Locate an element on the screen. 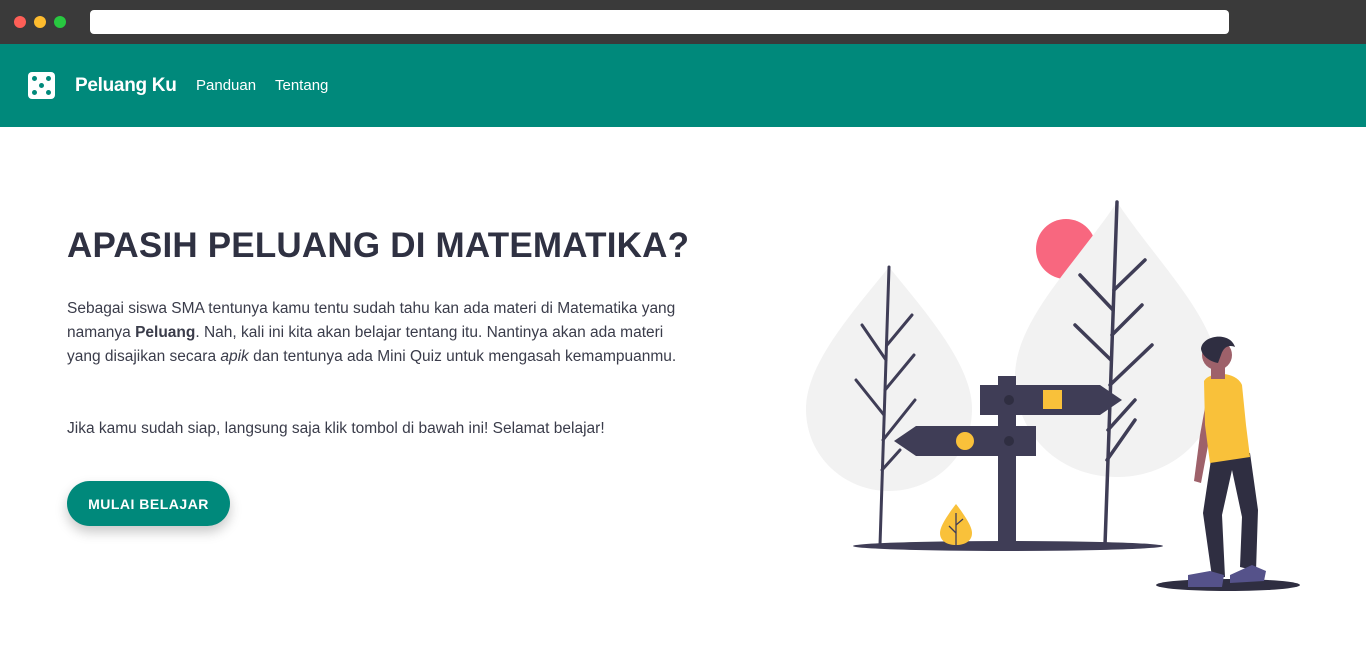 This screenshot has height=669, width=1366. browser-chrome is located at coordinates (683, 22).